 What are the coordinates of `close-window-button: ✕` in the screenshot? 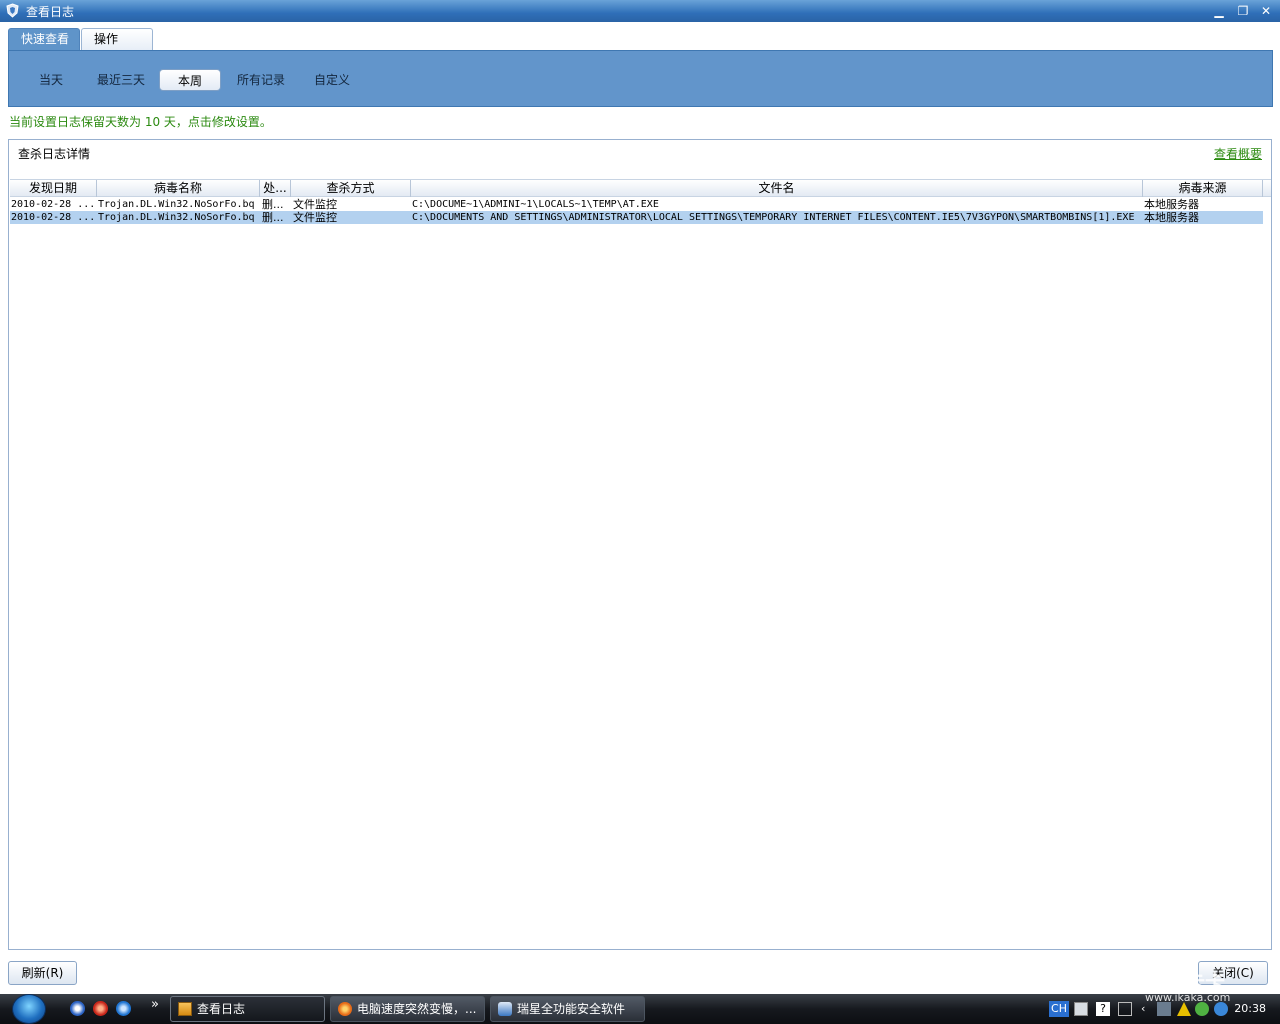 It's located at (1266, 11).